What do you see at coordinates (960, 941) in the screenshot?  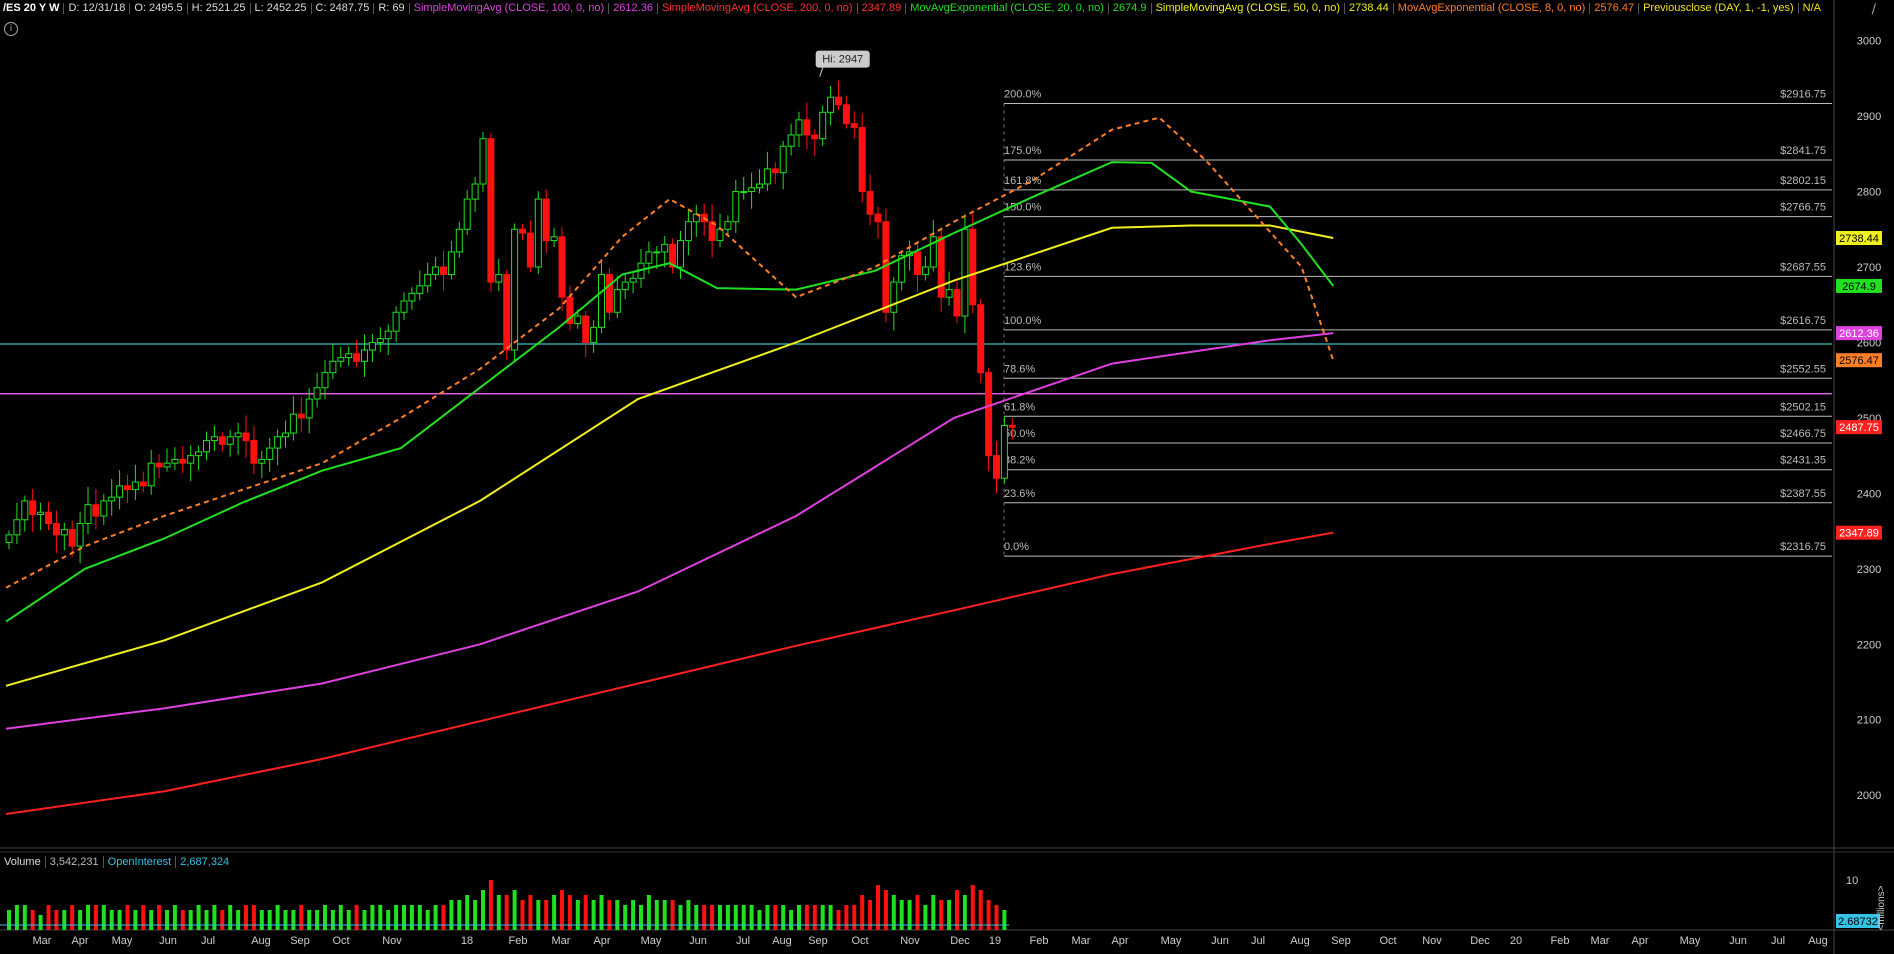 I see `x-tick-label: Dec` at bounding box center [960, 941].